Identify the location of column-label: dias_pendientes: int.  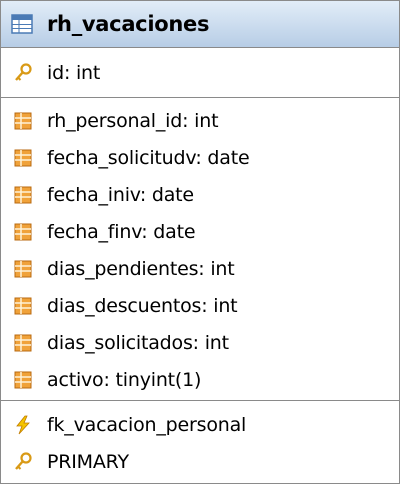
(141, 269).